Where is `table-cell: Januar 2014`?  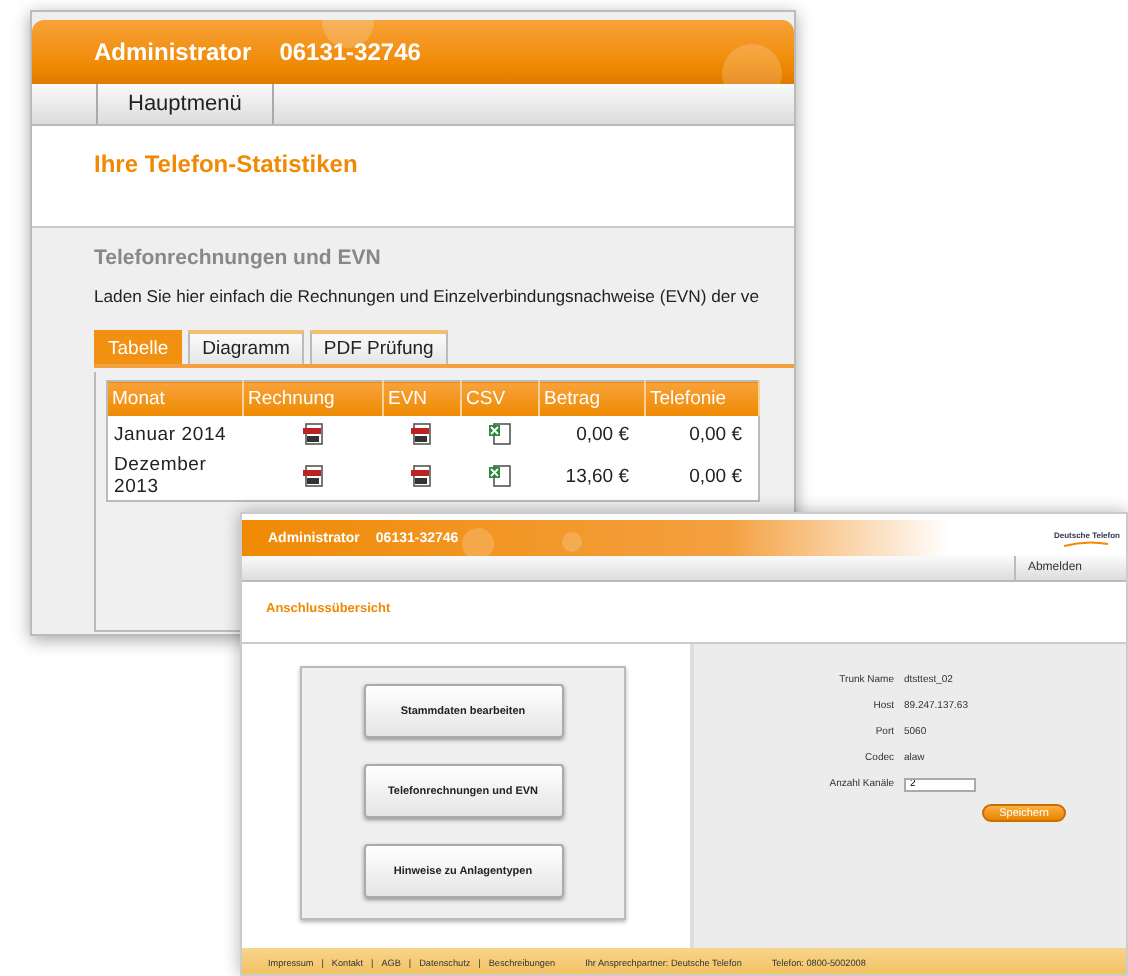 table-cell: Januar 2014 is located at coordinates (175, 434).